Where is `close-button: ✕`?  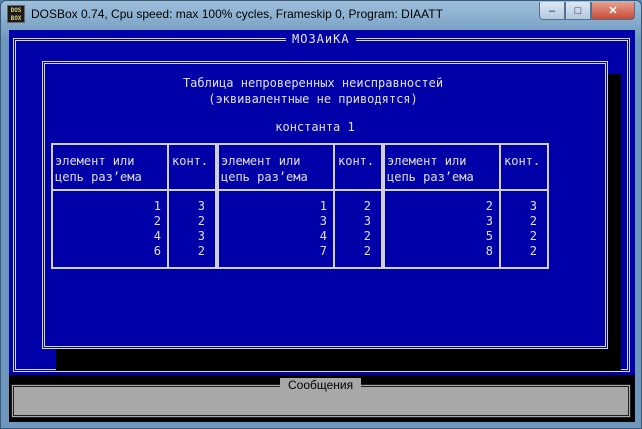
close-button: ✕ is located at coordinates (613, 11).